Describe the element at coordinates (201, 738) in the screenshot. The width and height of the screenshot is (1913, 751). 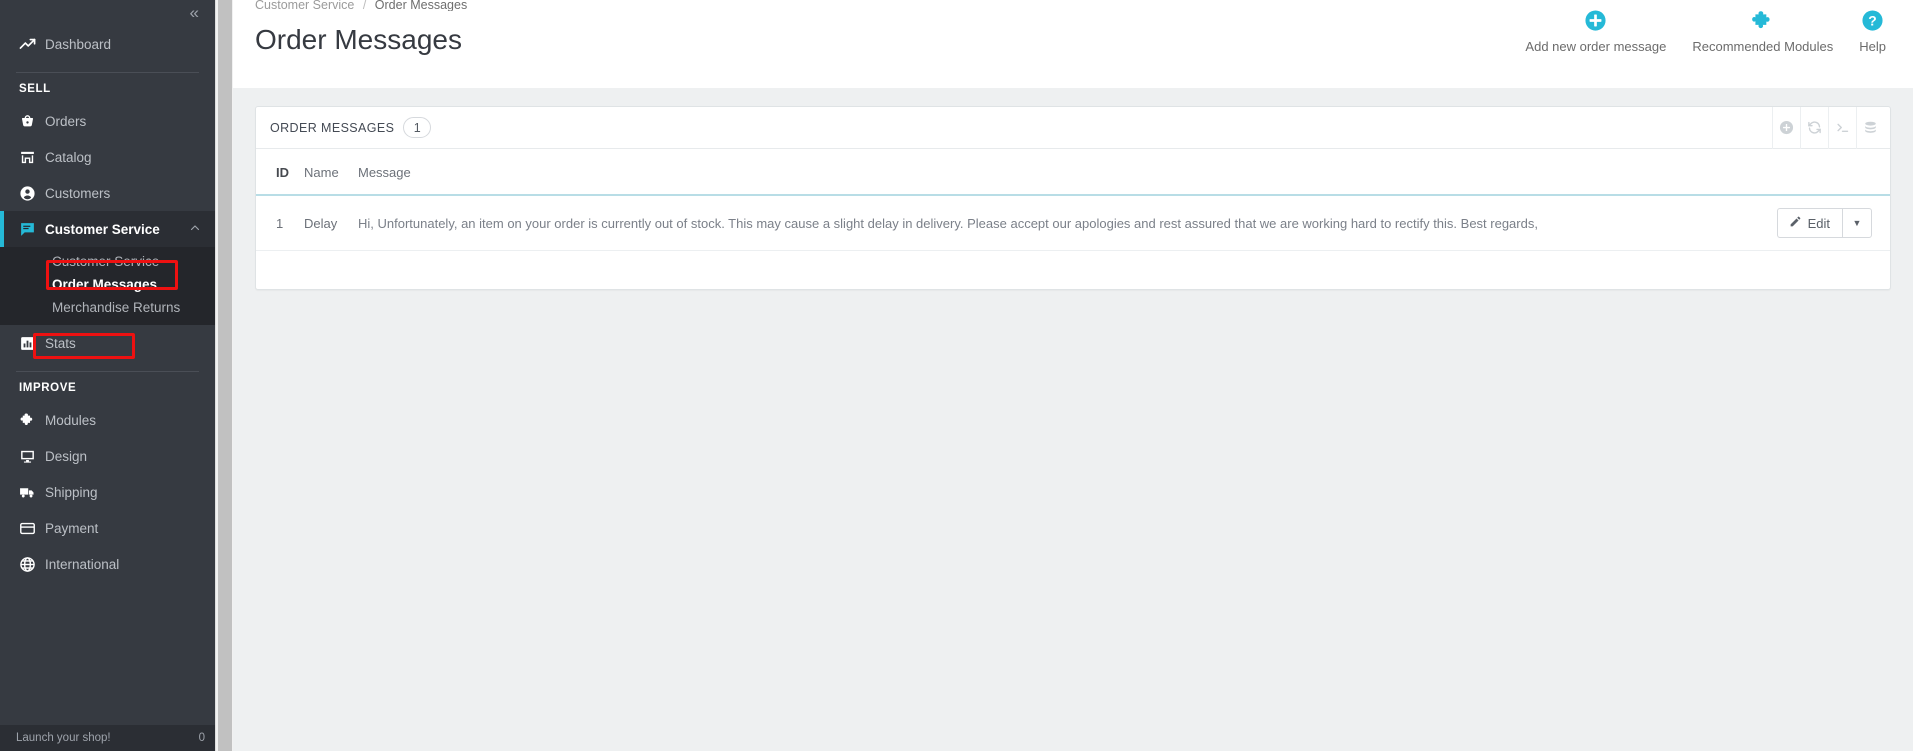
I see `launch-shop-count: 0` at that location.